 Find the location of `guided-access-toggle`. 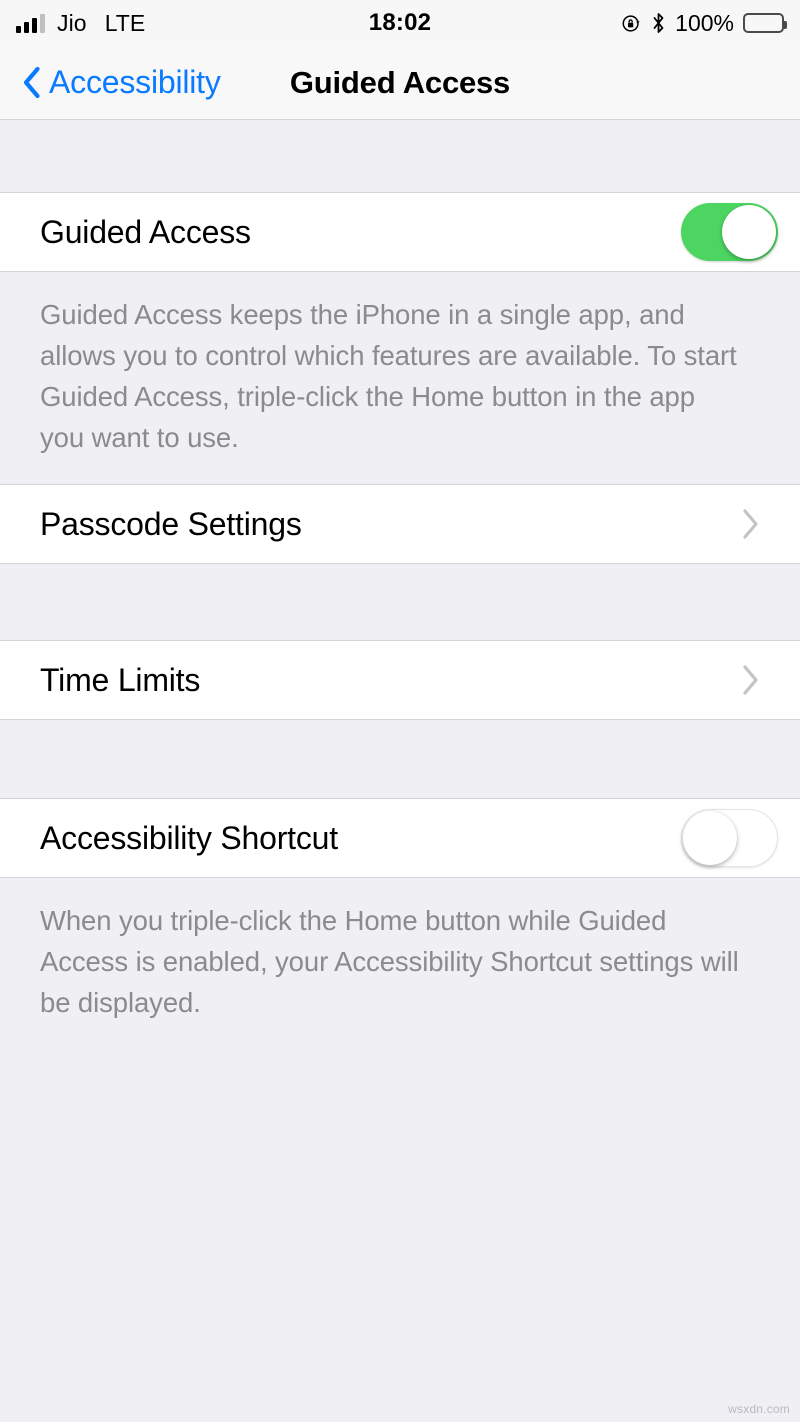

guided-access-toggle is located at coordinates (729, 232).